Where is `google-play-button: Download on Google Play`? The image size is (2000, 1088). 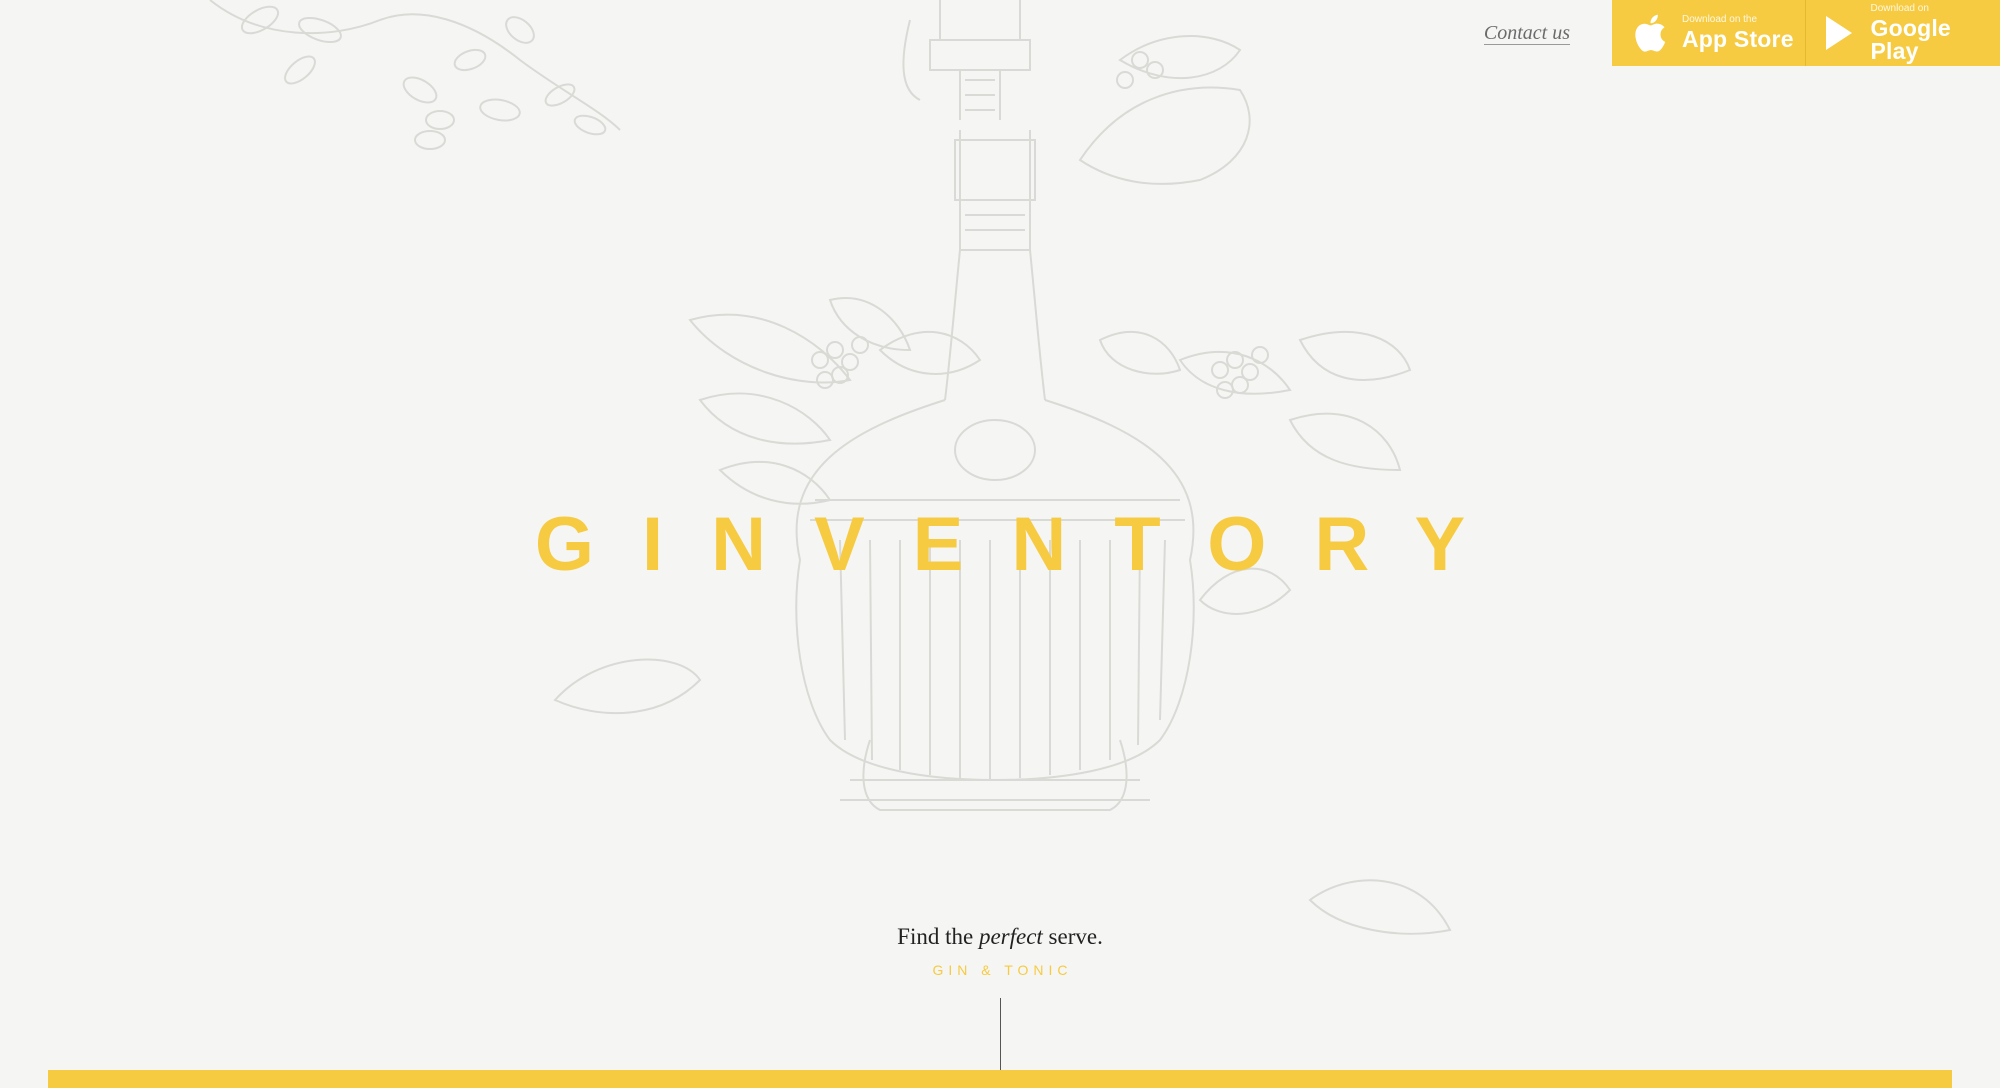 google-play-button: Download on Google Play is located at coordinates (1903, 33).